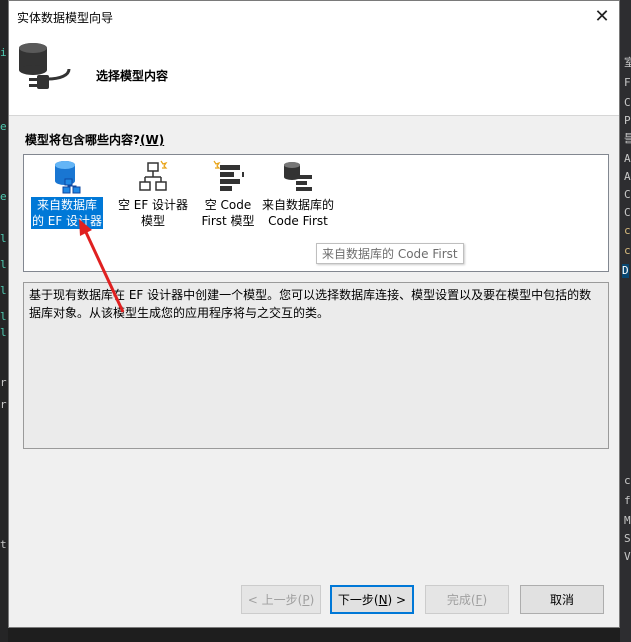 The image size is (631, 642). Describe the element at coordinates (306, 599) in the screenshot. I see `back-button-accel: P` at that location.